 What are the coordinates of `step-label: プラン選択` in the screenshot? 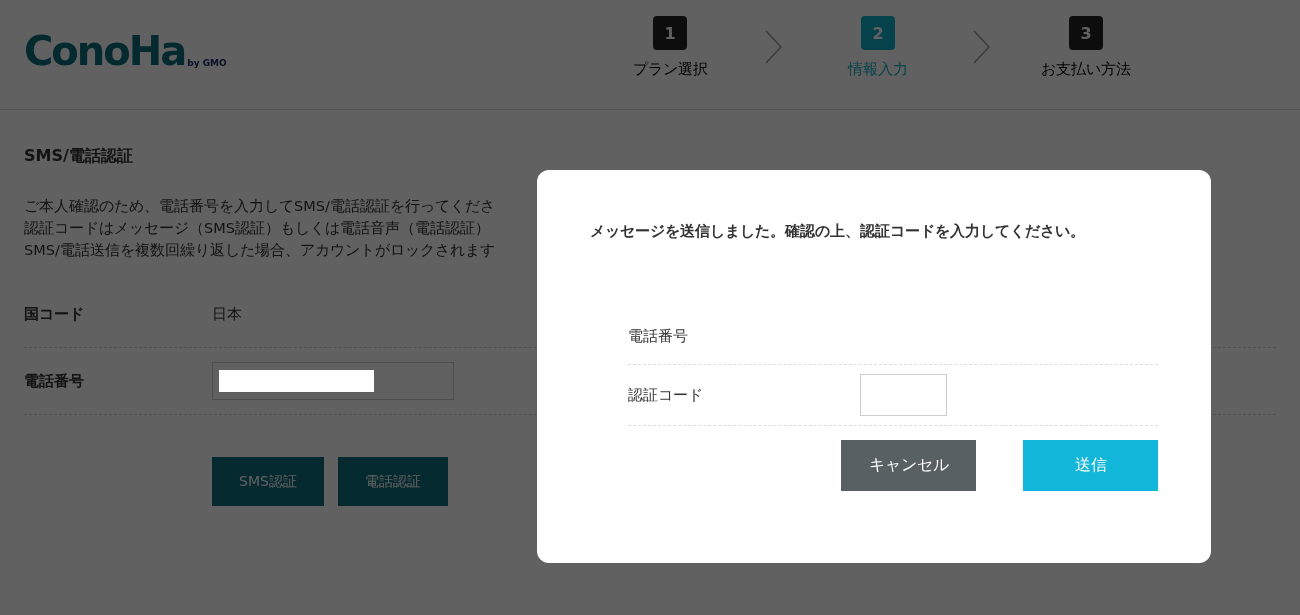 It's located at (670, 69).